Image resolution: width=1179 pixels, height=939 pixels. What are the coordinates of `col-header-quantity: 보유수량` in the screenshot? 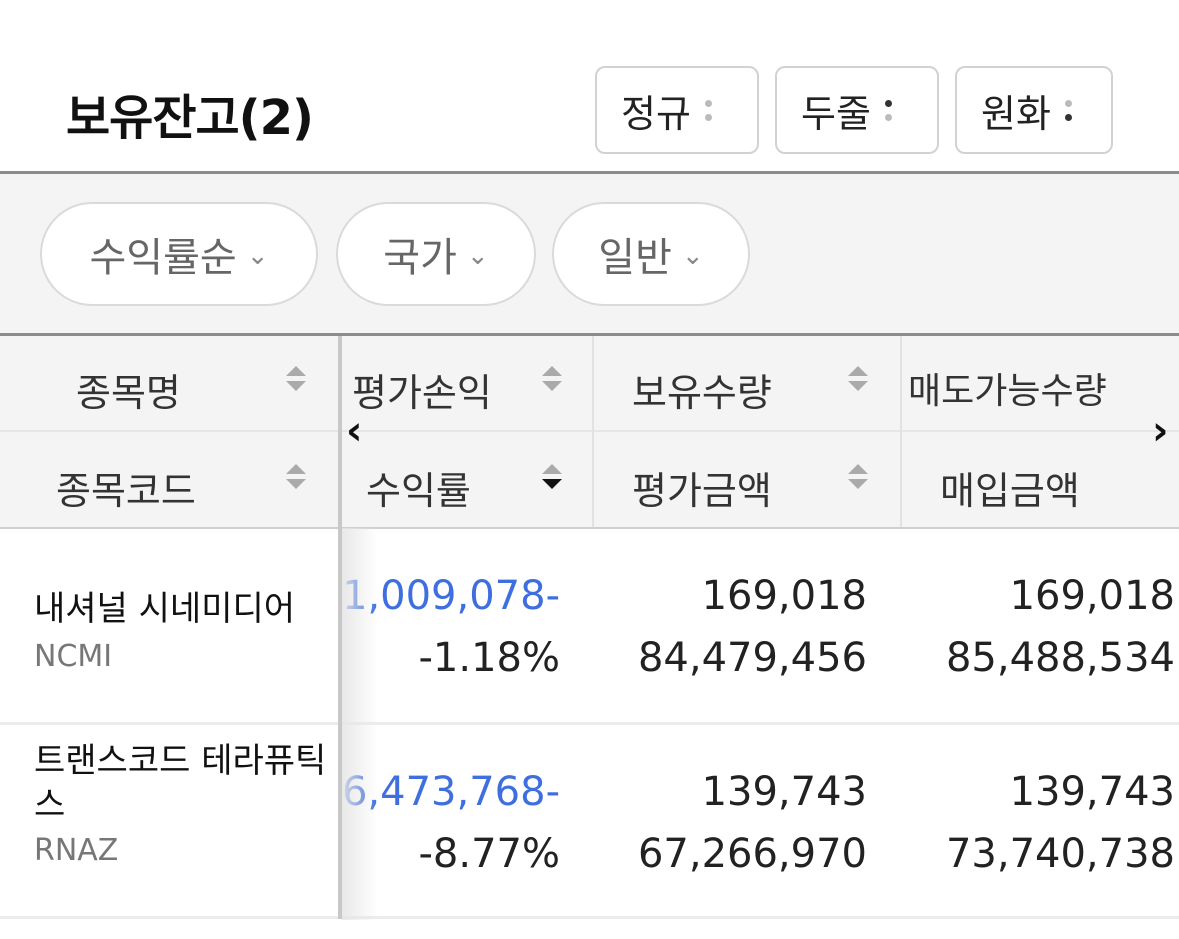 It's located at (702, 389).